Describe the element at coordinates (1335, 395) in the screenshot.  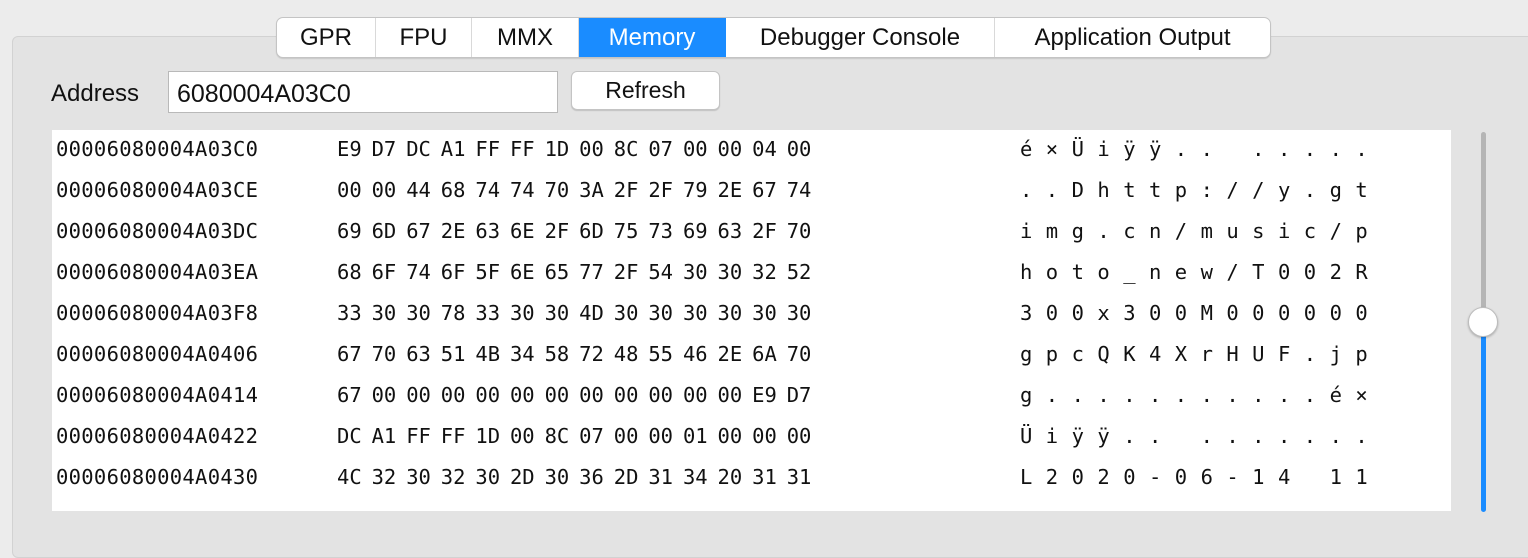
I see `ascii-char: é` at that location.